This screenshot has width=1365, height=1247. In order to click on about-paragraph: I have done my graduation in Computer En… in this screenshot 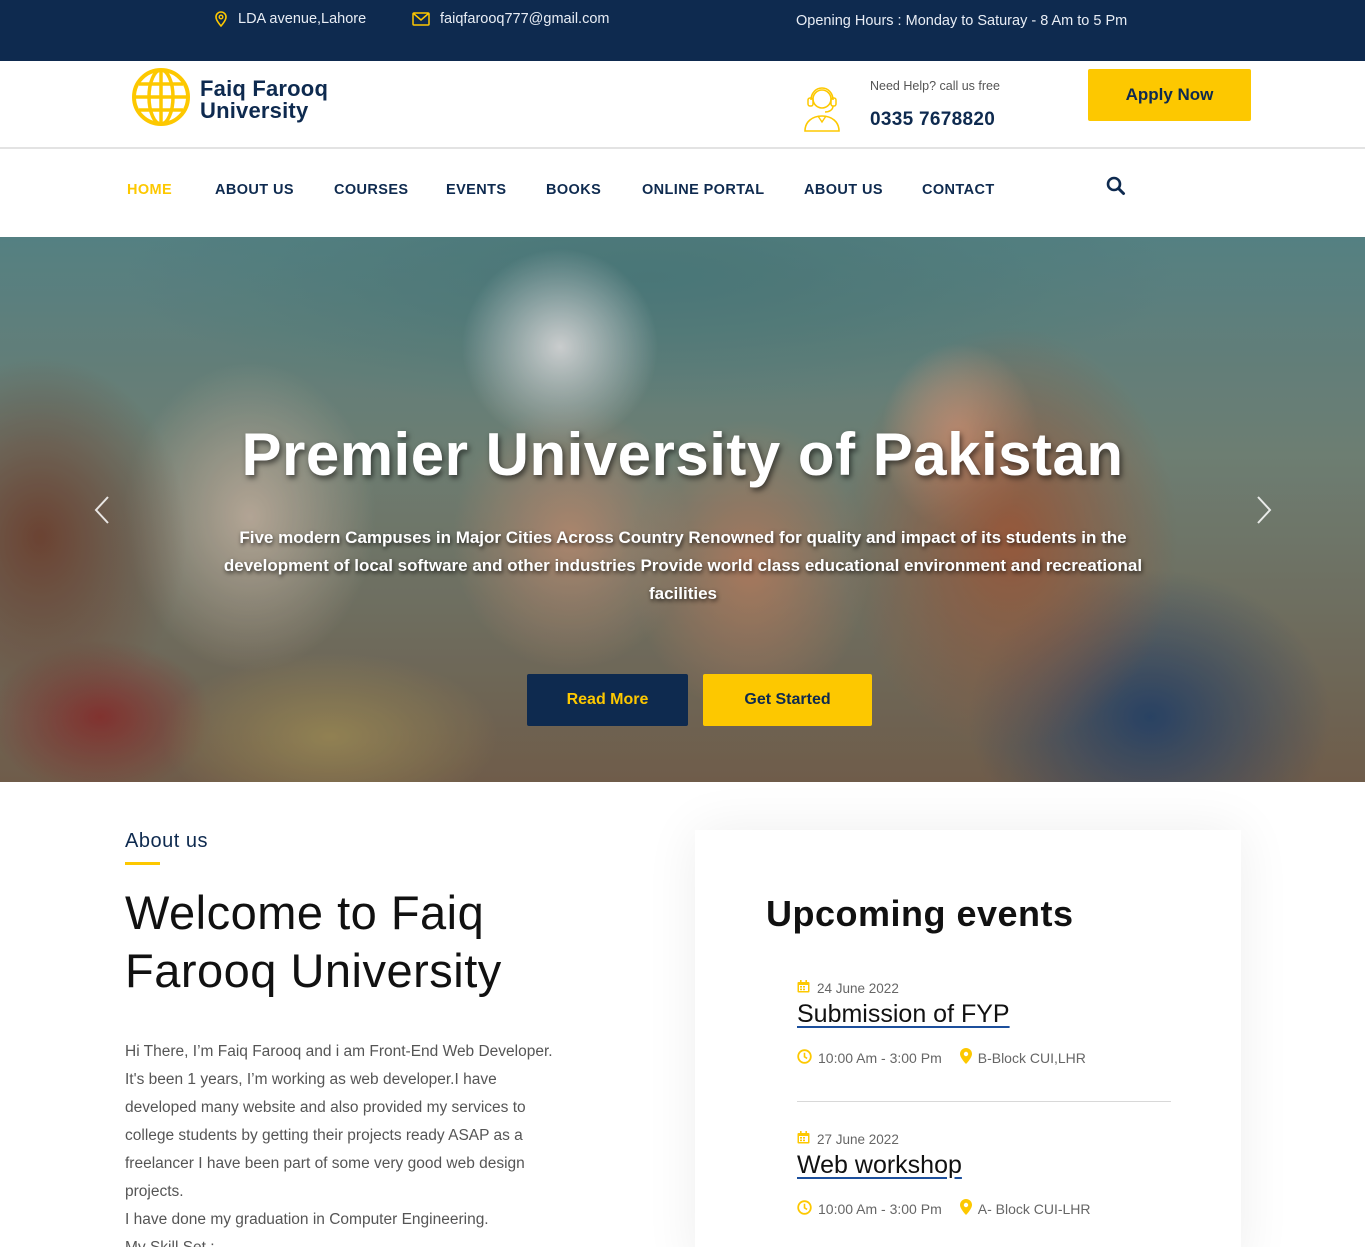, I will do `click(307, 1219)`.